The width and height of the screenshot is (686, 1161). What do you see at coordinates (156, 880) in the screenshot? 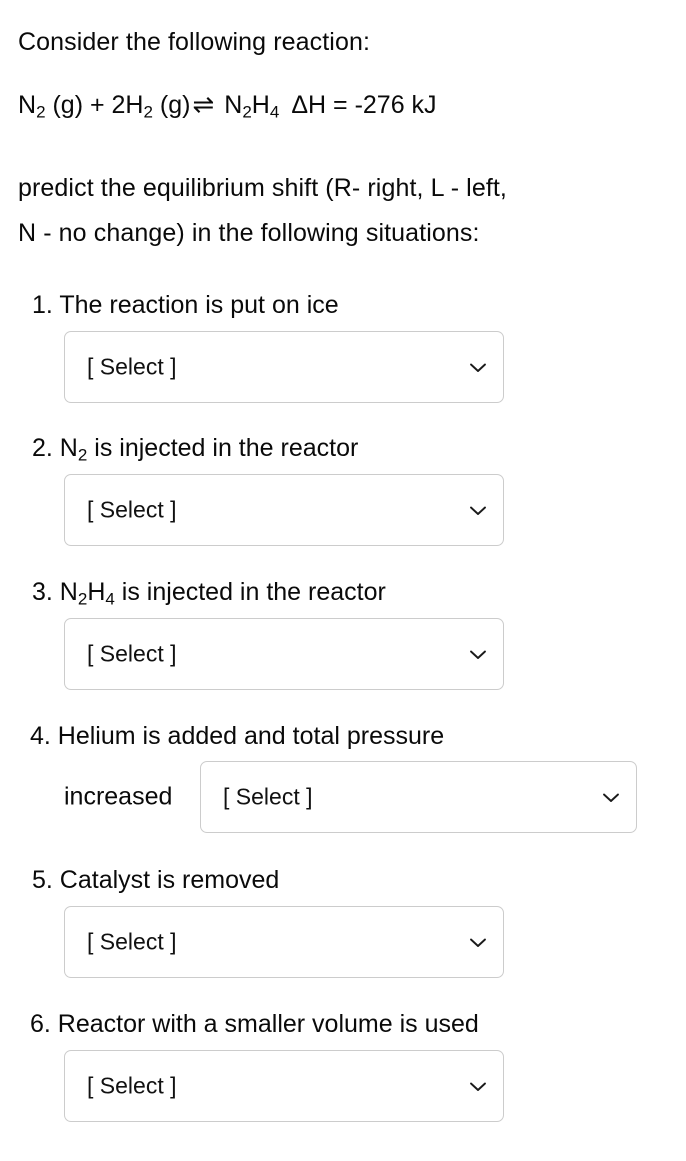
I see `item-5-label: 5. Catalyst is removed` at bounding box center [156, 880].